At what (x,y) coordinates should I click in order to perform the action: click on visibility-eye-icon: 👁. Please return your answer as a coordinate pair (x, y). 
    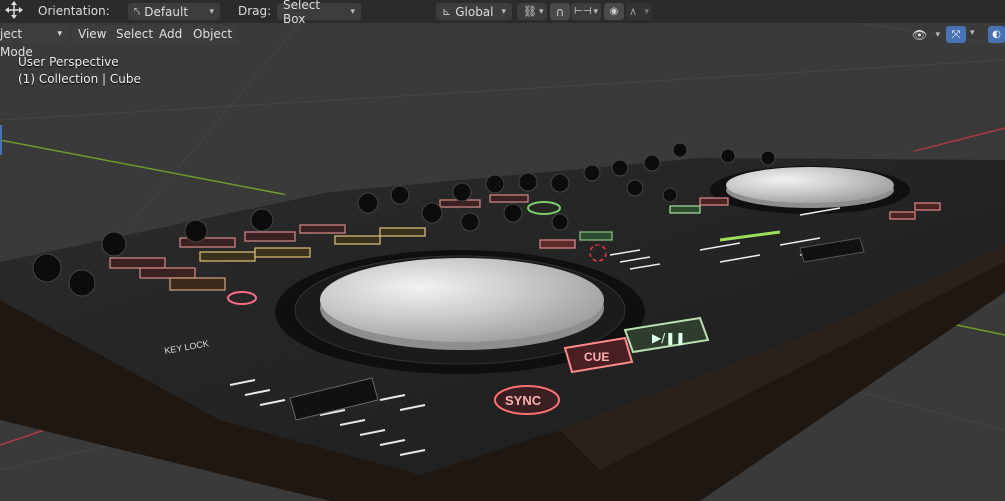
    Looking at the image, I should click on (920, 34).